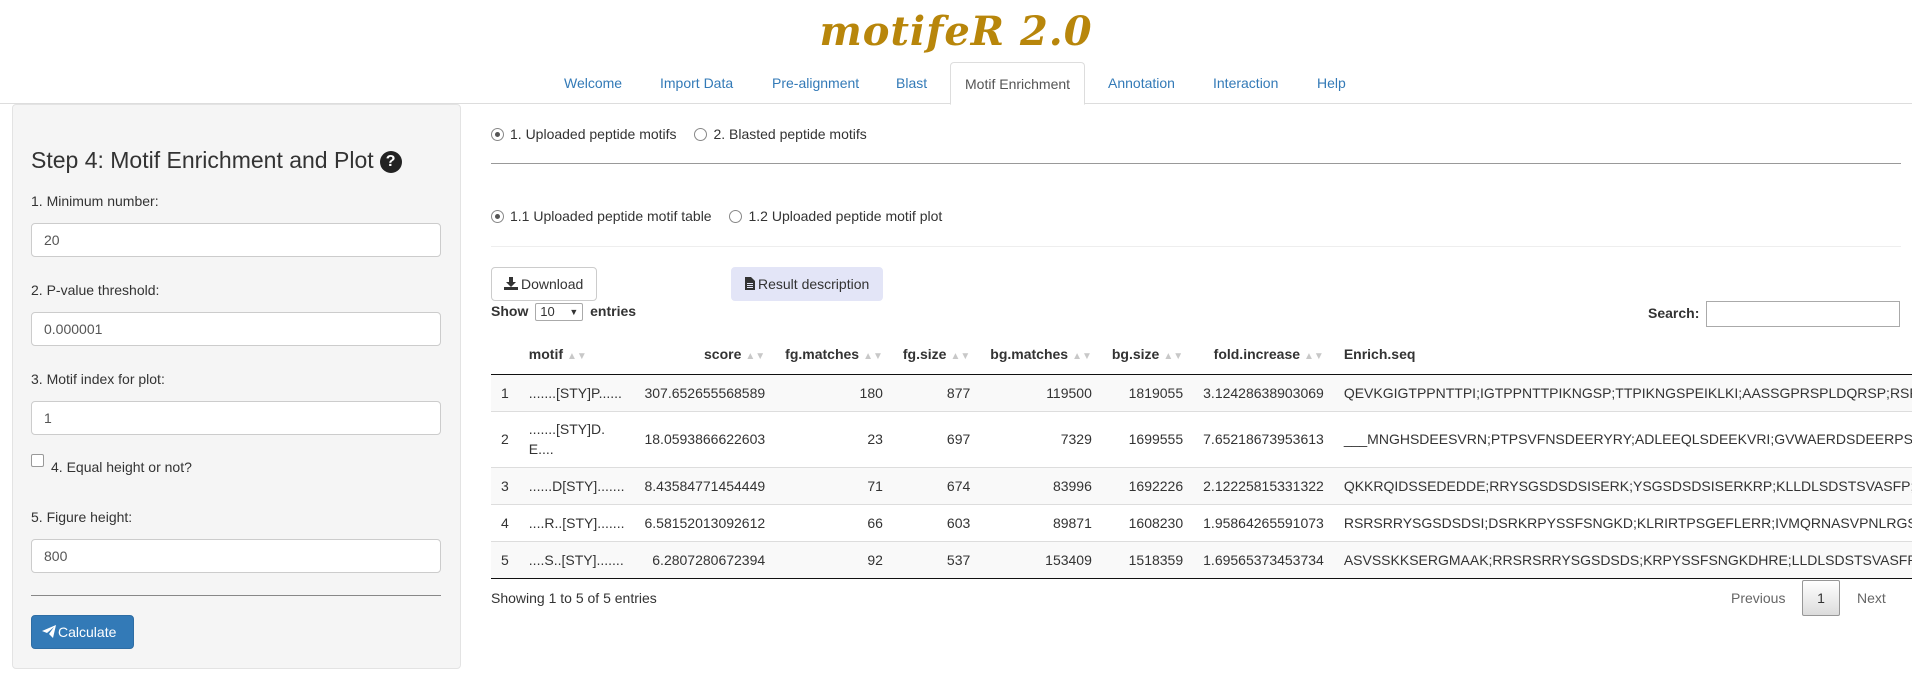 The width and height of the screenshot is (1912, 695). What do you see at coordinates (1196, 246) in the screenshot?
I see `view-divider` at bounding box center [1196, 246].